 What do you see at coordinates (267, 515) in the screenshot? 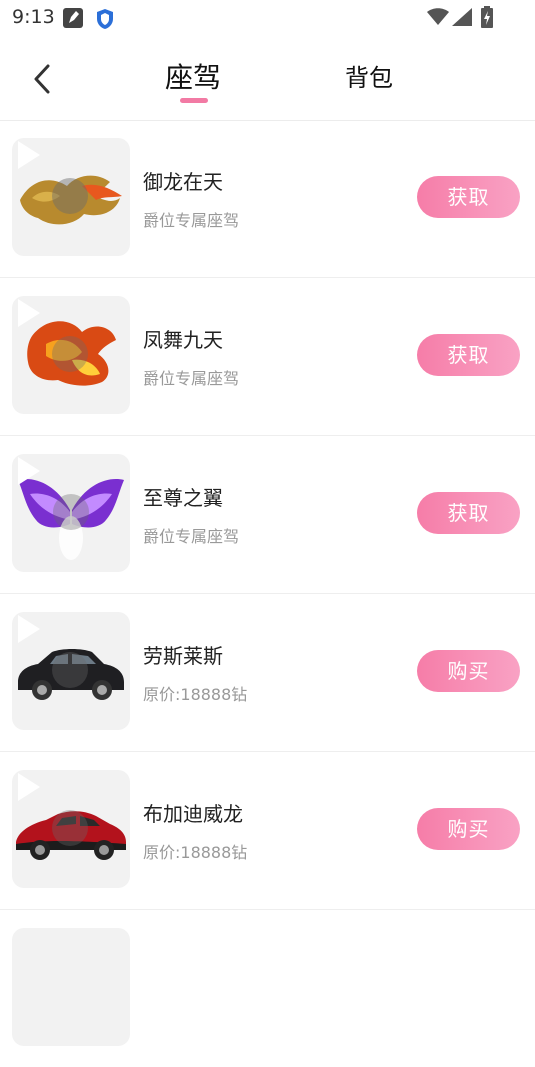
I see `list-item: 至尊之翼 爵位专属座驾 获取` at bounding box center [267, 515].